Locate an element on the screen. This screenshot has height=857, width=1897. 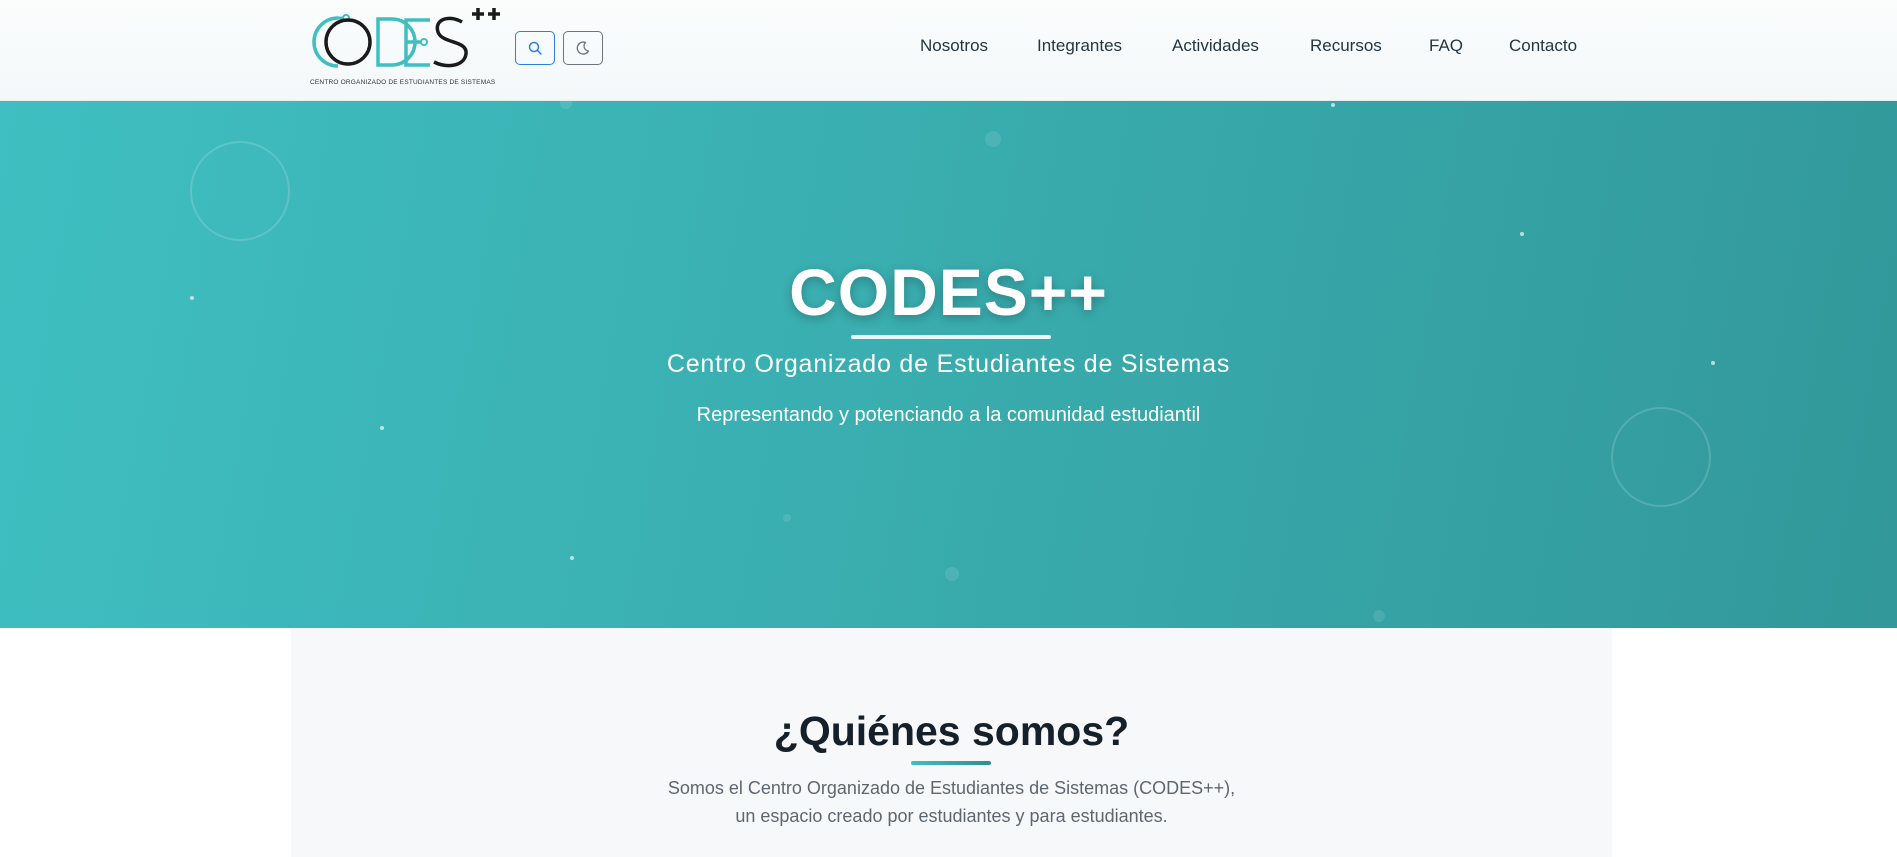
hero-title-underline is located at coordinates (951, 337).